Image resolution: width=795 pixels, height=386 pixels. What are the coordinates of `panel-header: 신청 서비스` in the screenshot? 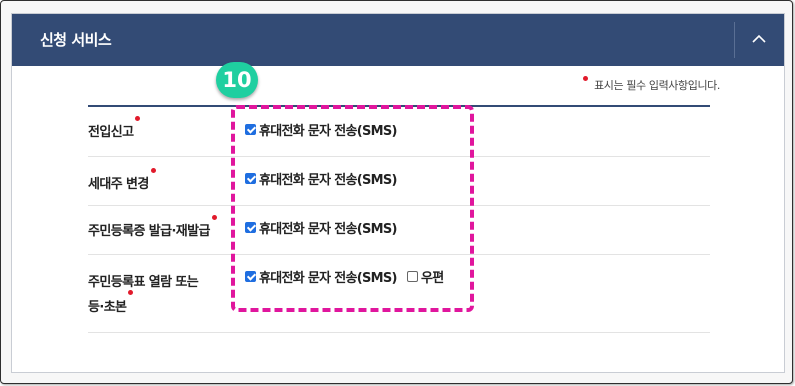 It's located at (398, 40).